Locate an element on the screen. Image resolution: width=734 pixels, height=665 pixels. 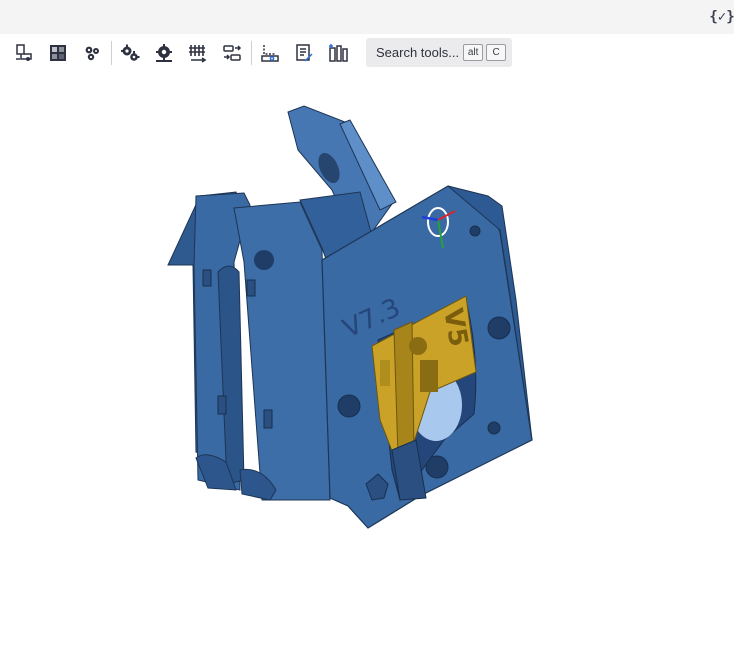
search-tools-button: Search tools... alt C is located at coordinates (439, 52).